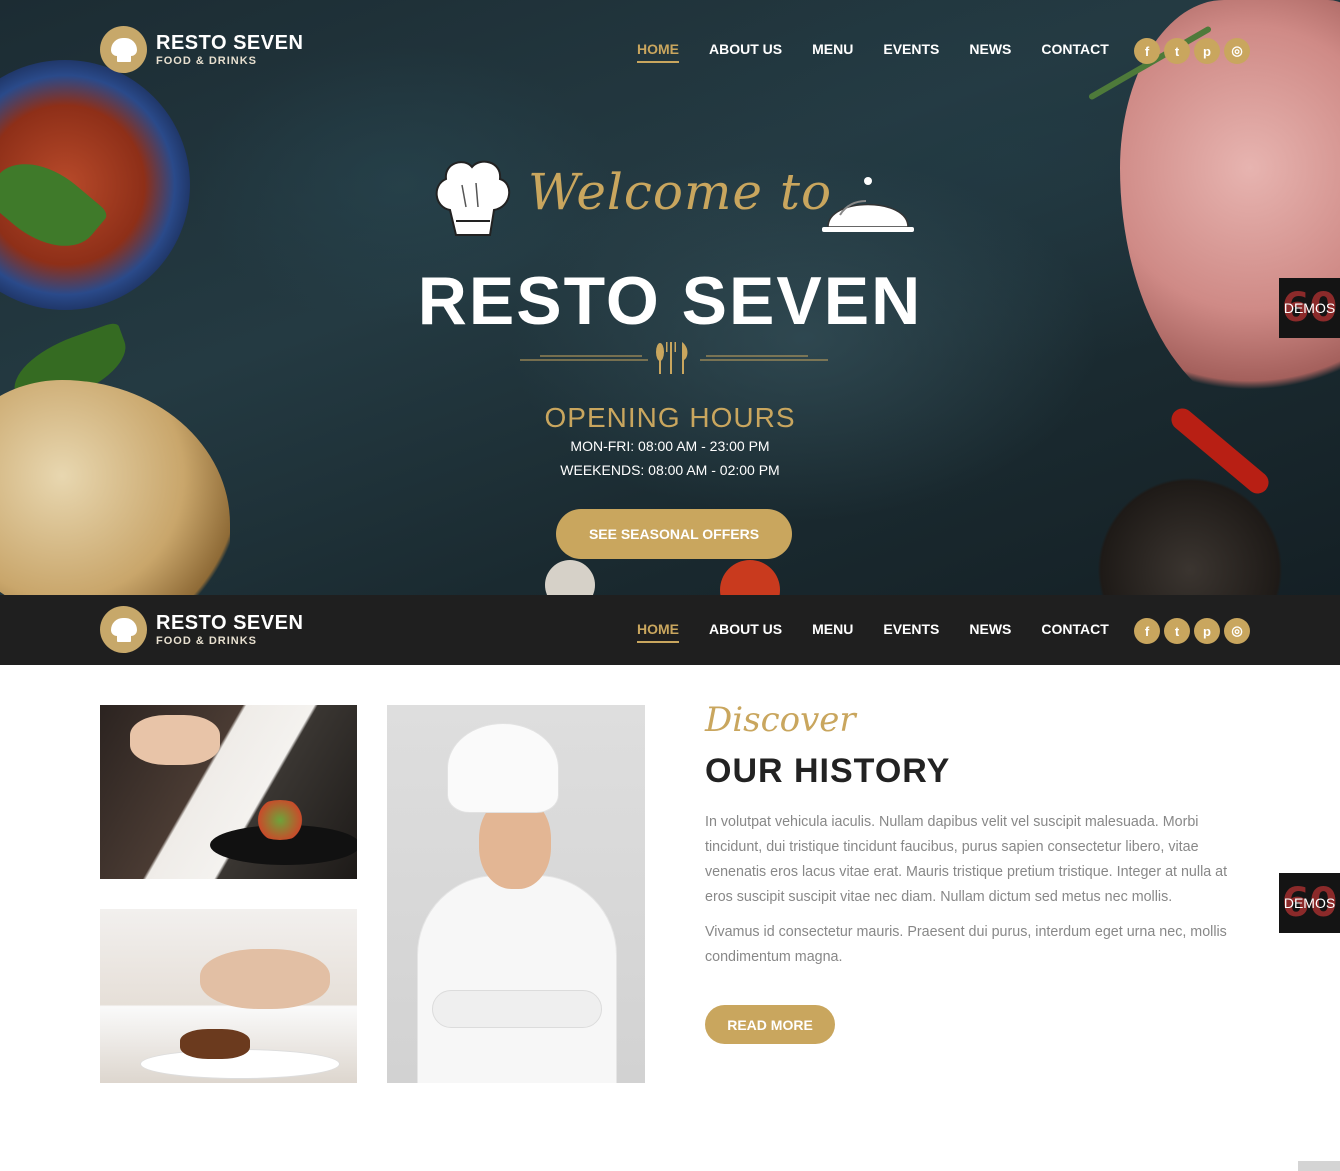  Describe the element at coordinates (228, 792) in the screenshot. I see `chef-plating-photo` at that location.